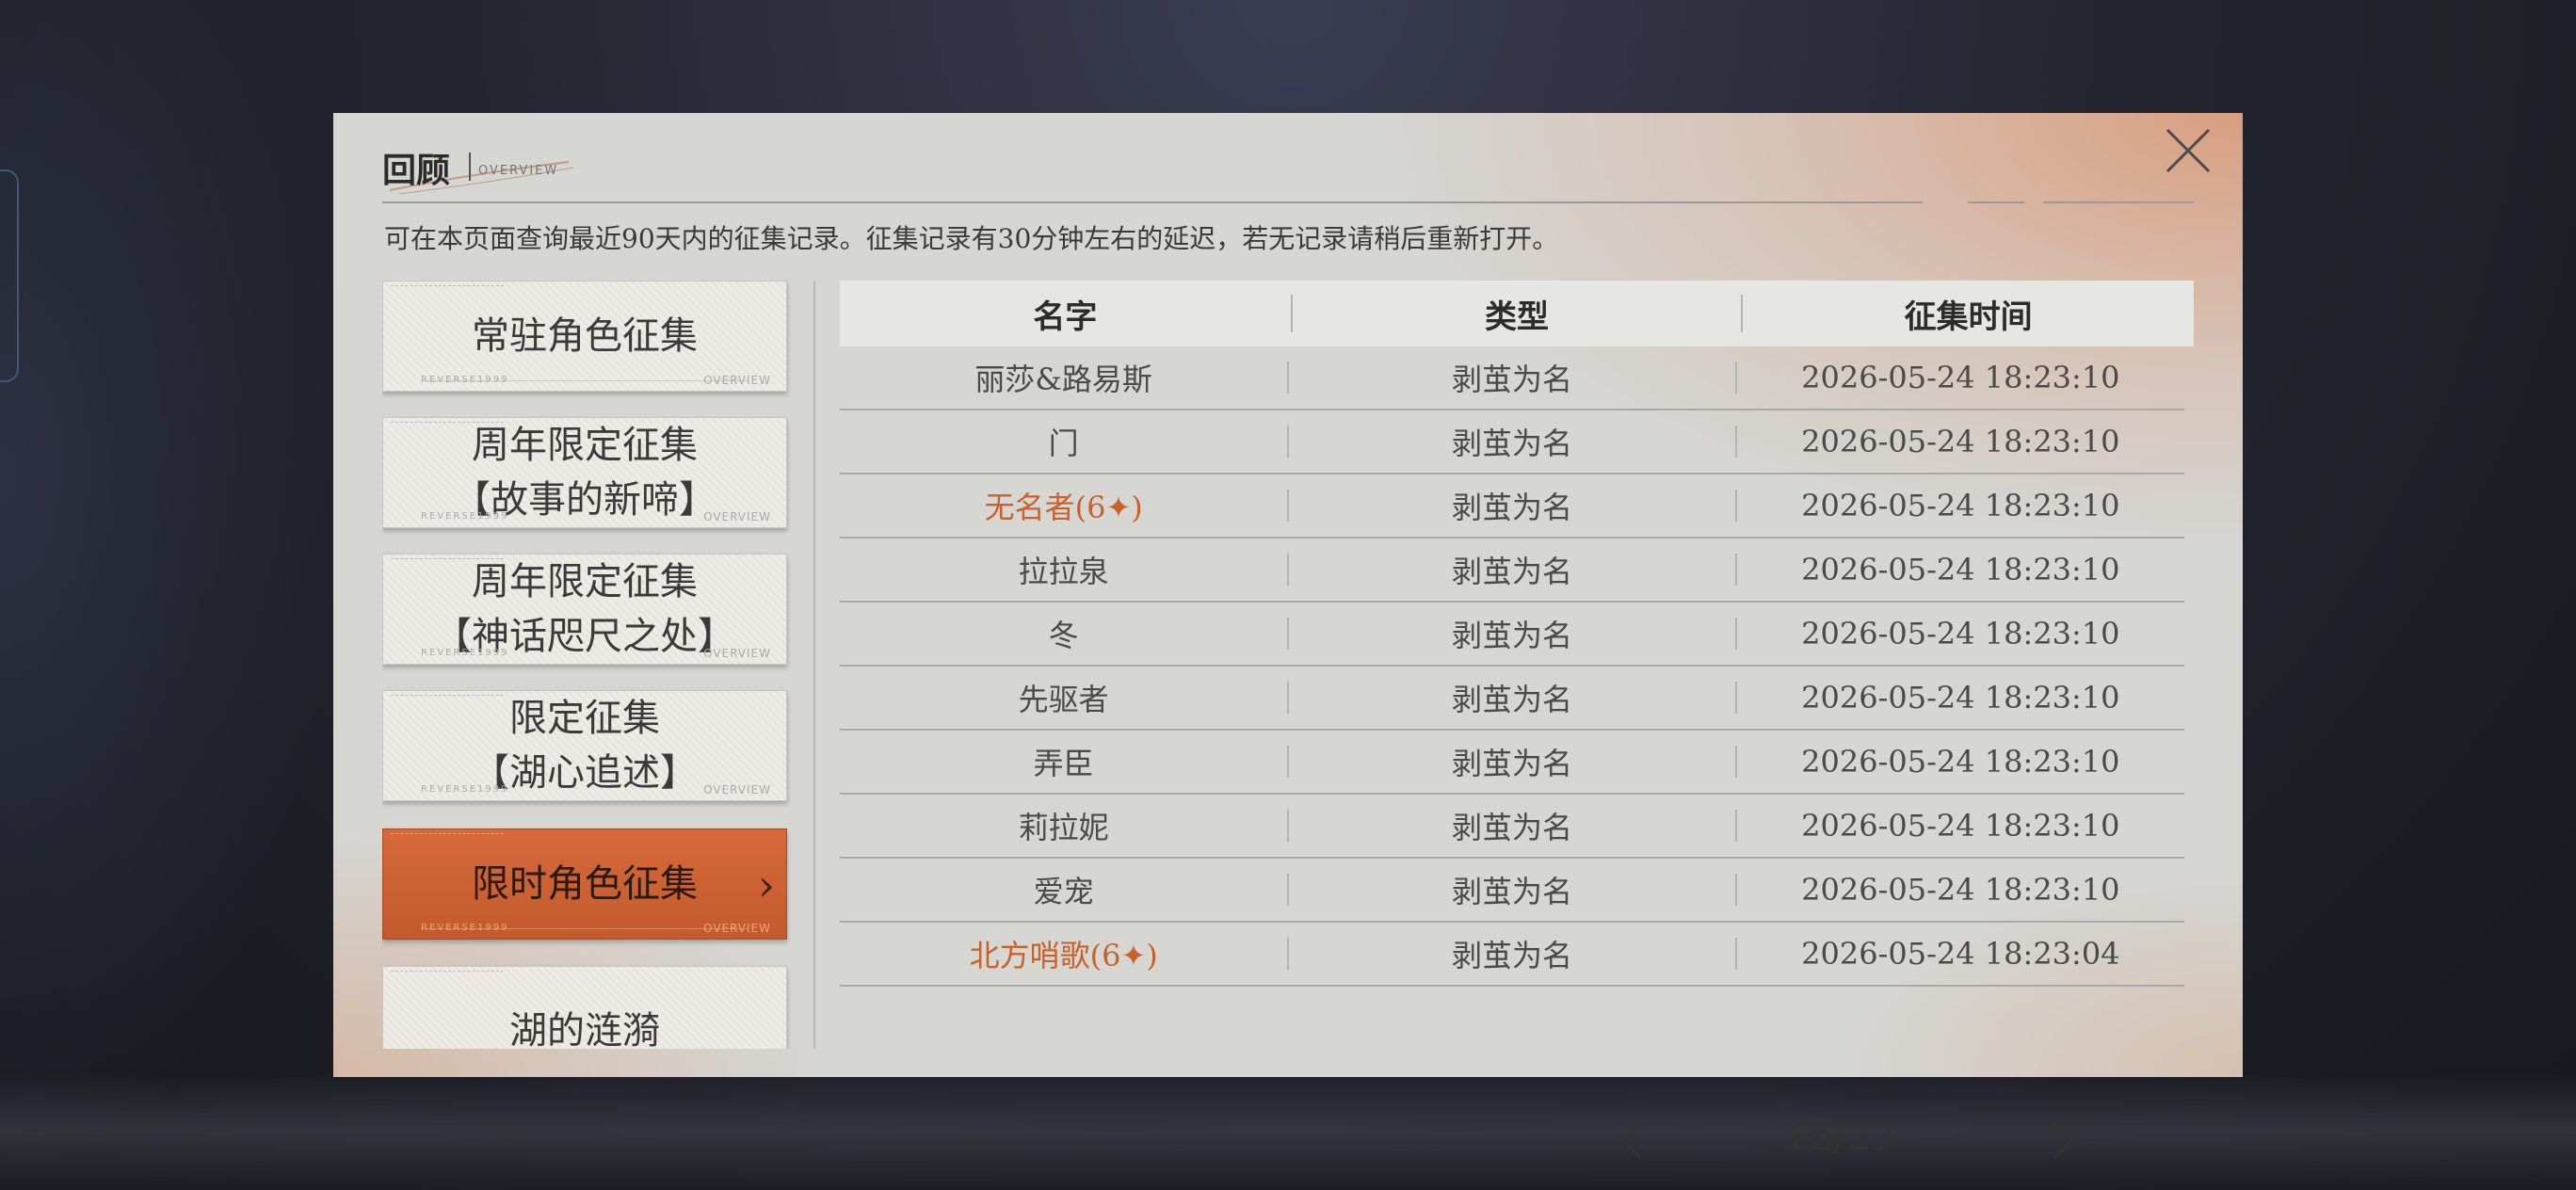 The image size is (2576, 1190). I want to click on background-left-shade, so click(169, 595).